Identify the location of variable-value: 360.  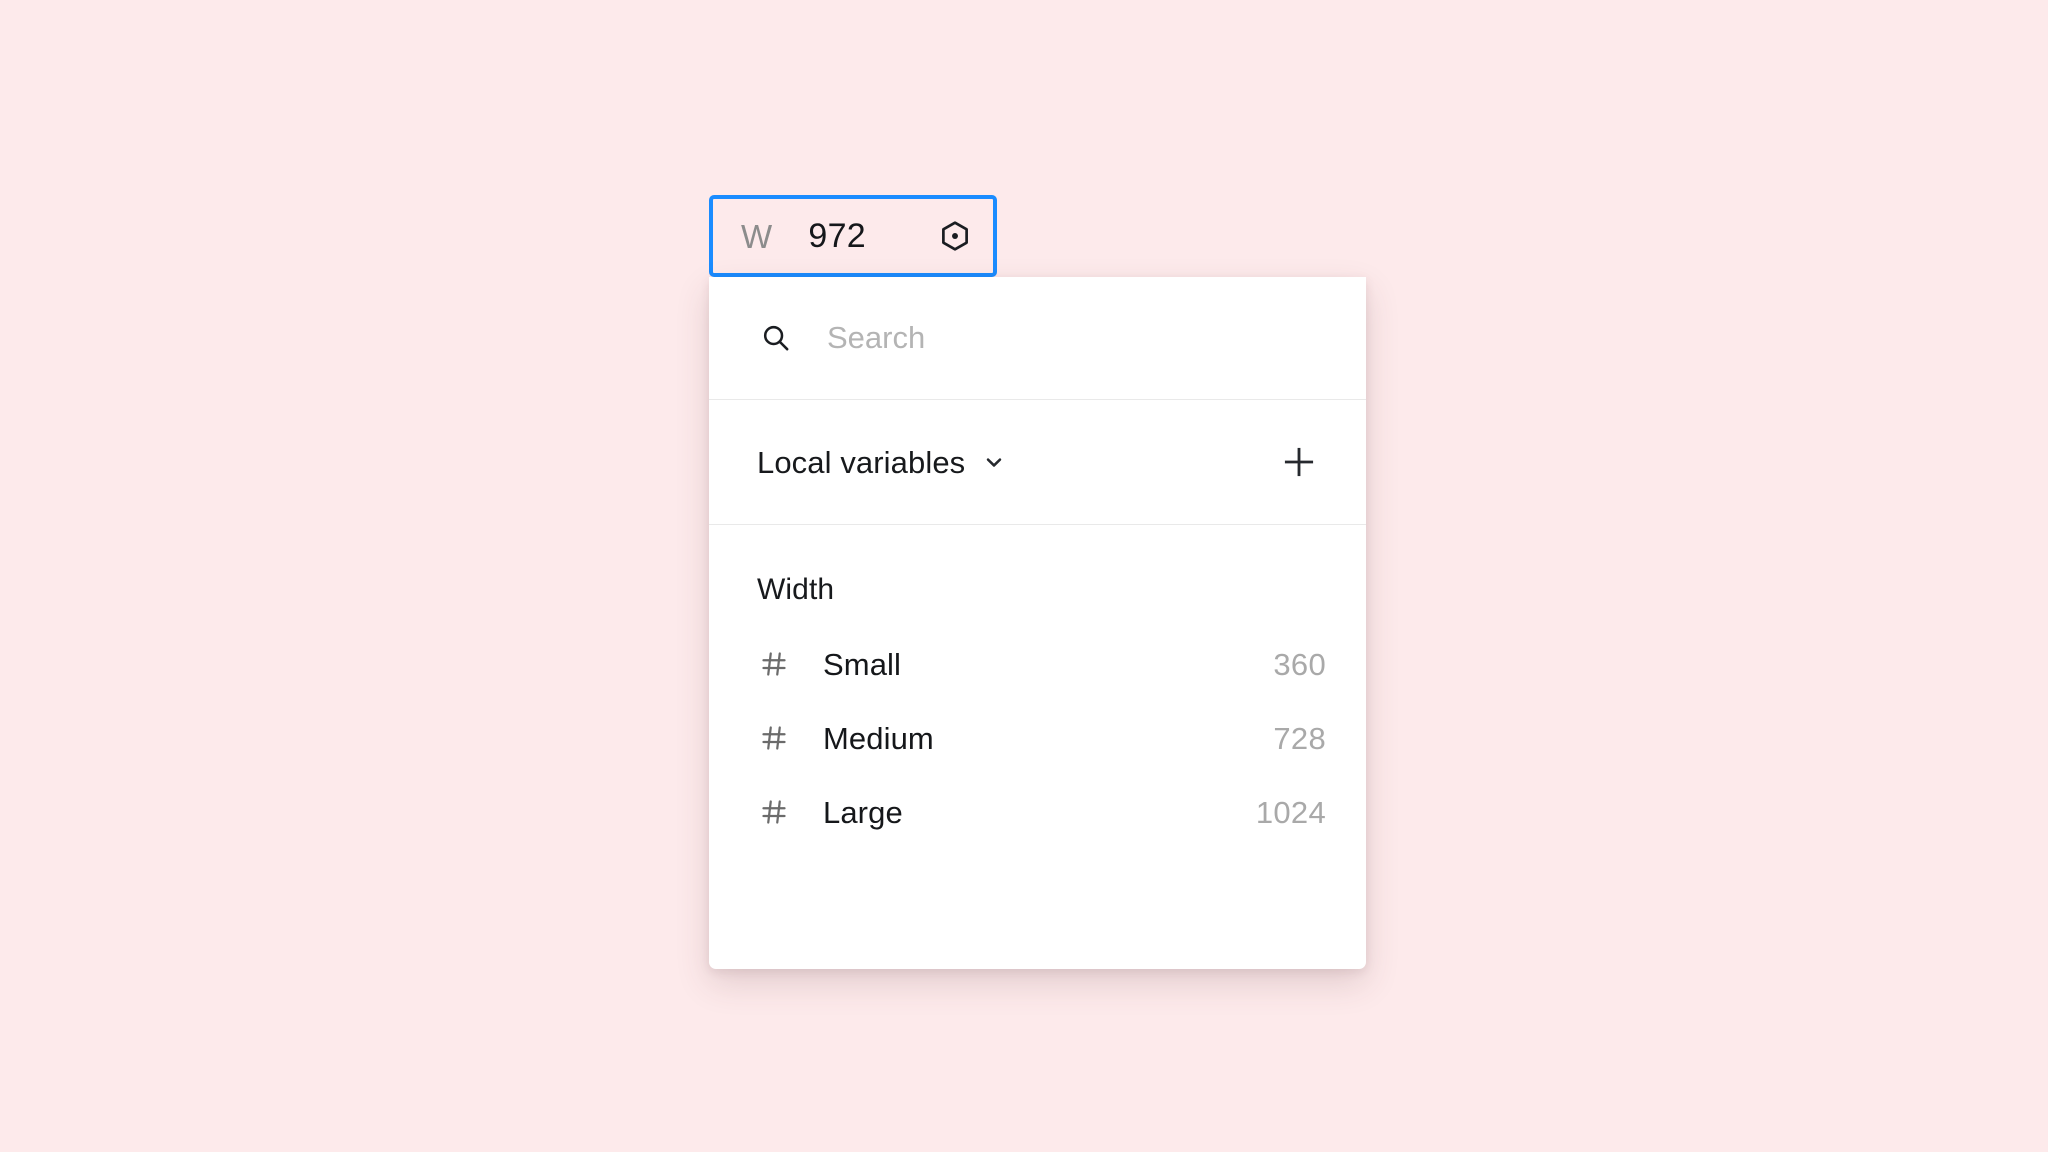
(1299, 664).